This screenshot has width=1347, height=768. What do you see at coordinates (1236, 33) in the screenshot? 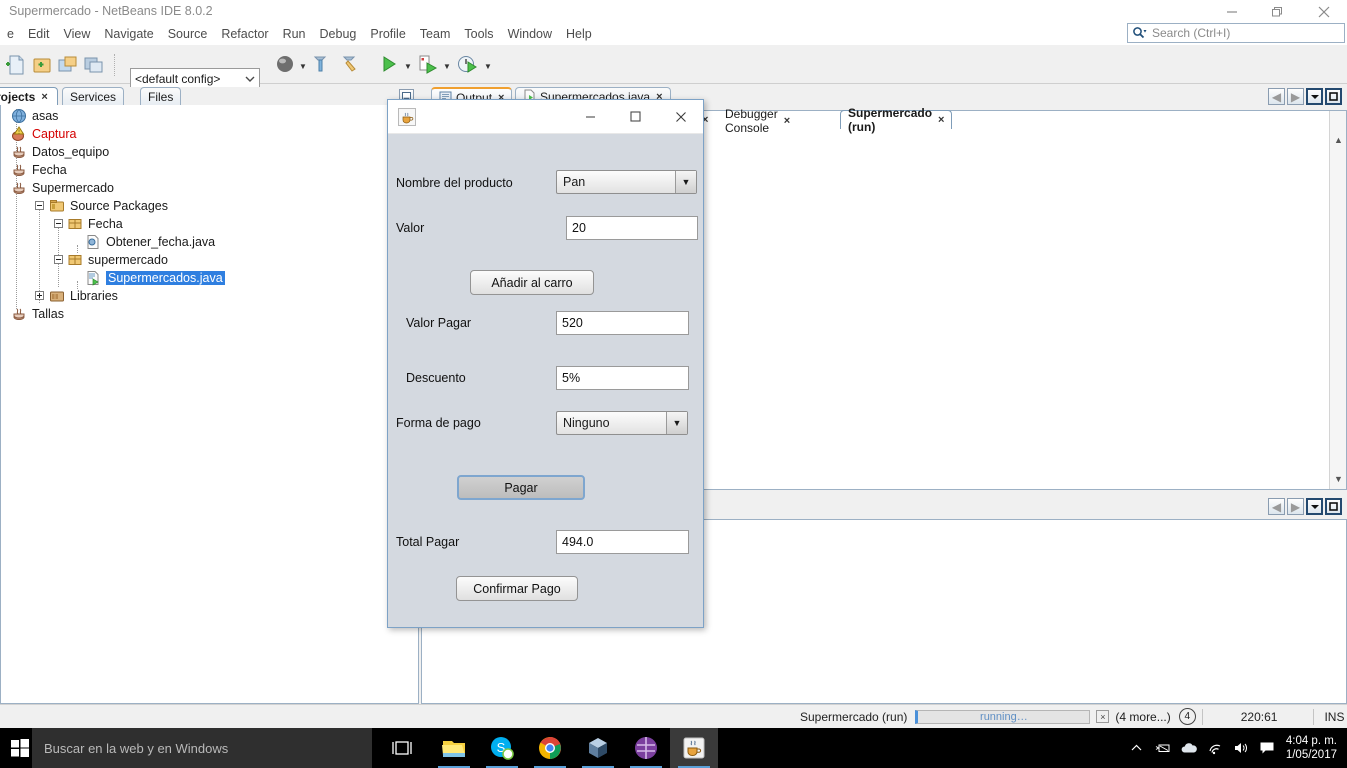
I see `search-input: Search (Ctrl+I)` at bounding box center [1236, 33].